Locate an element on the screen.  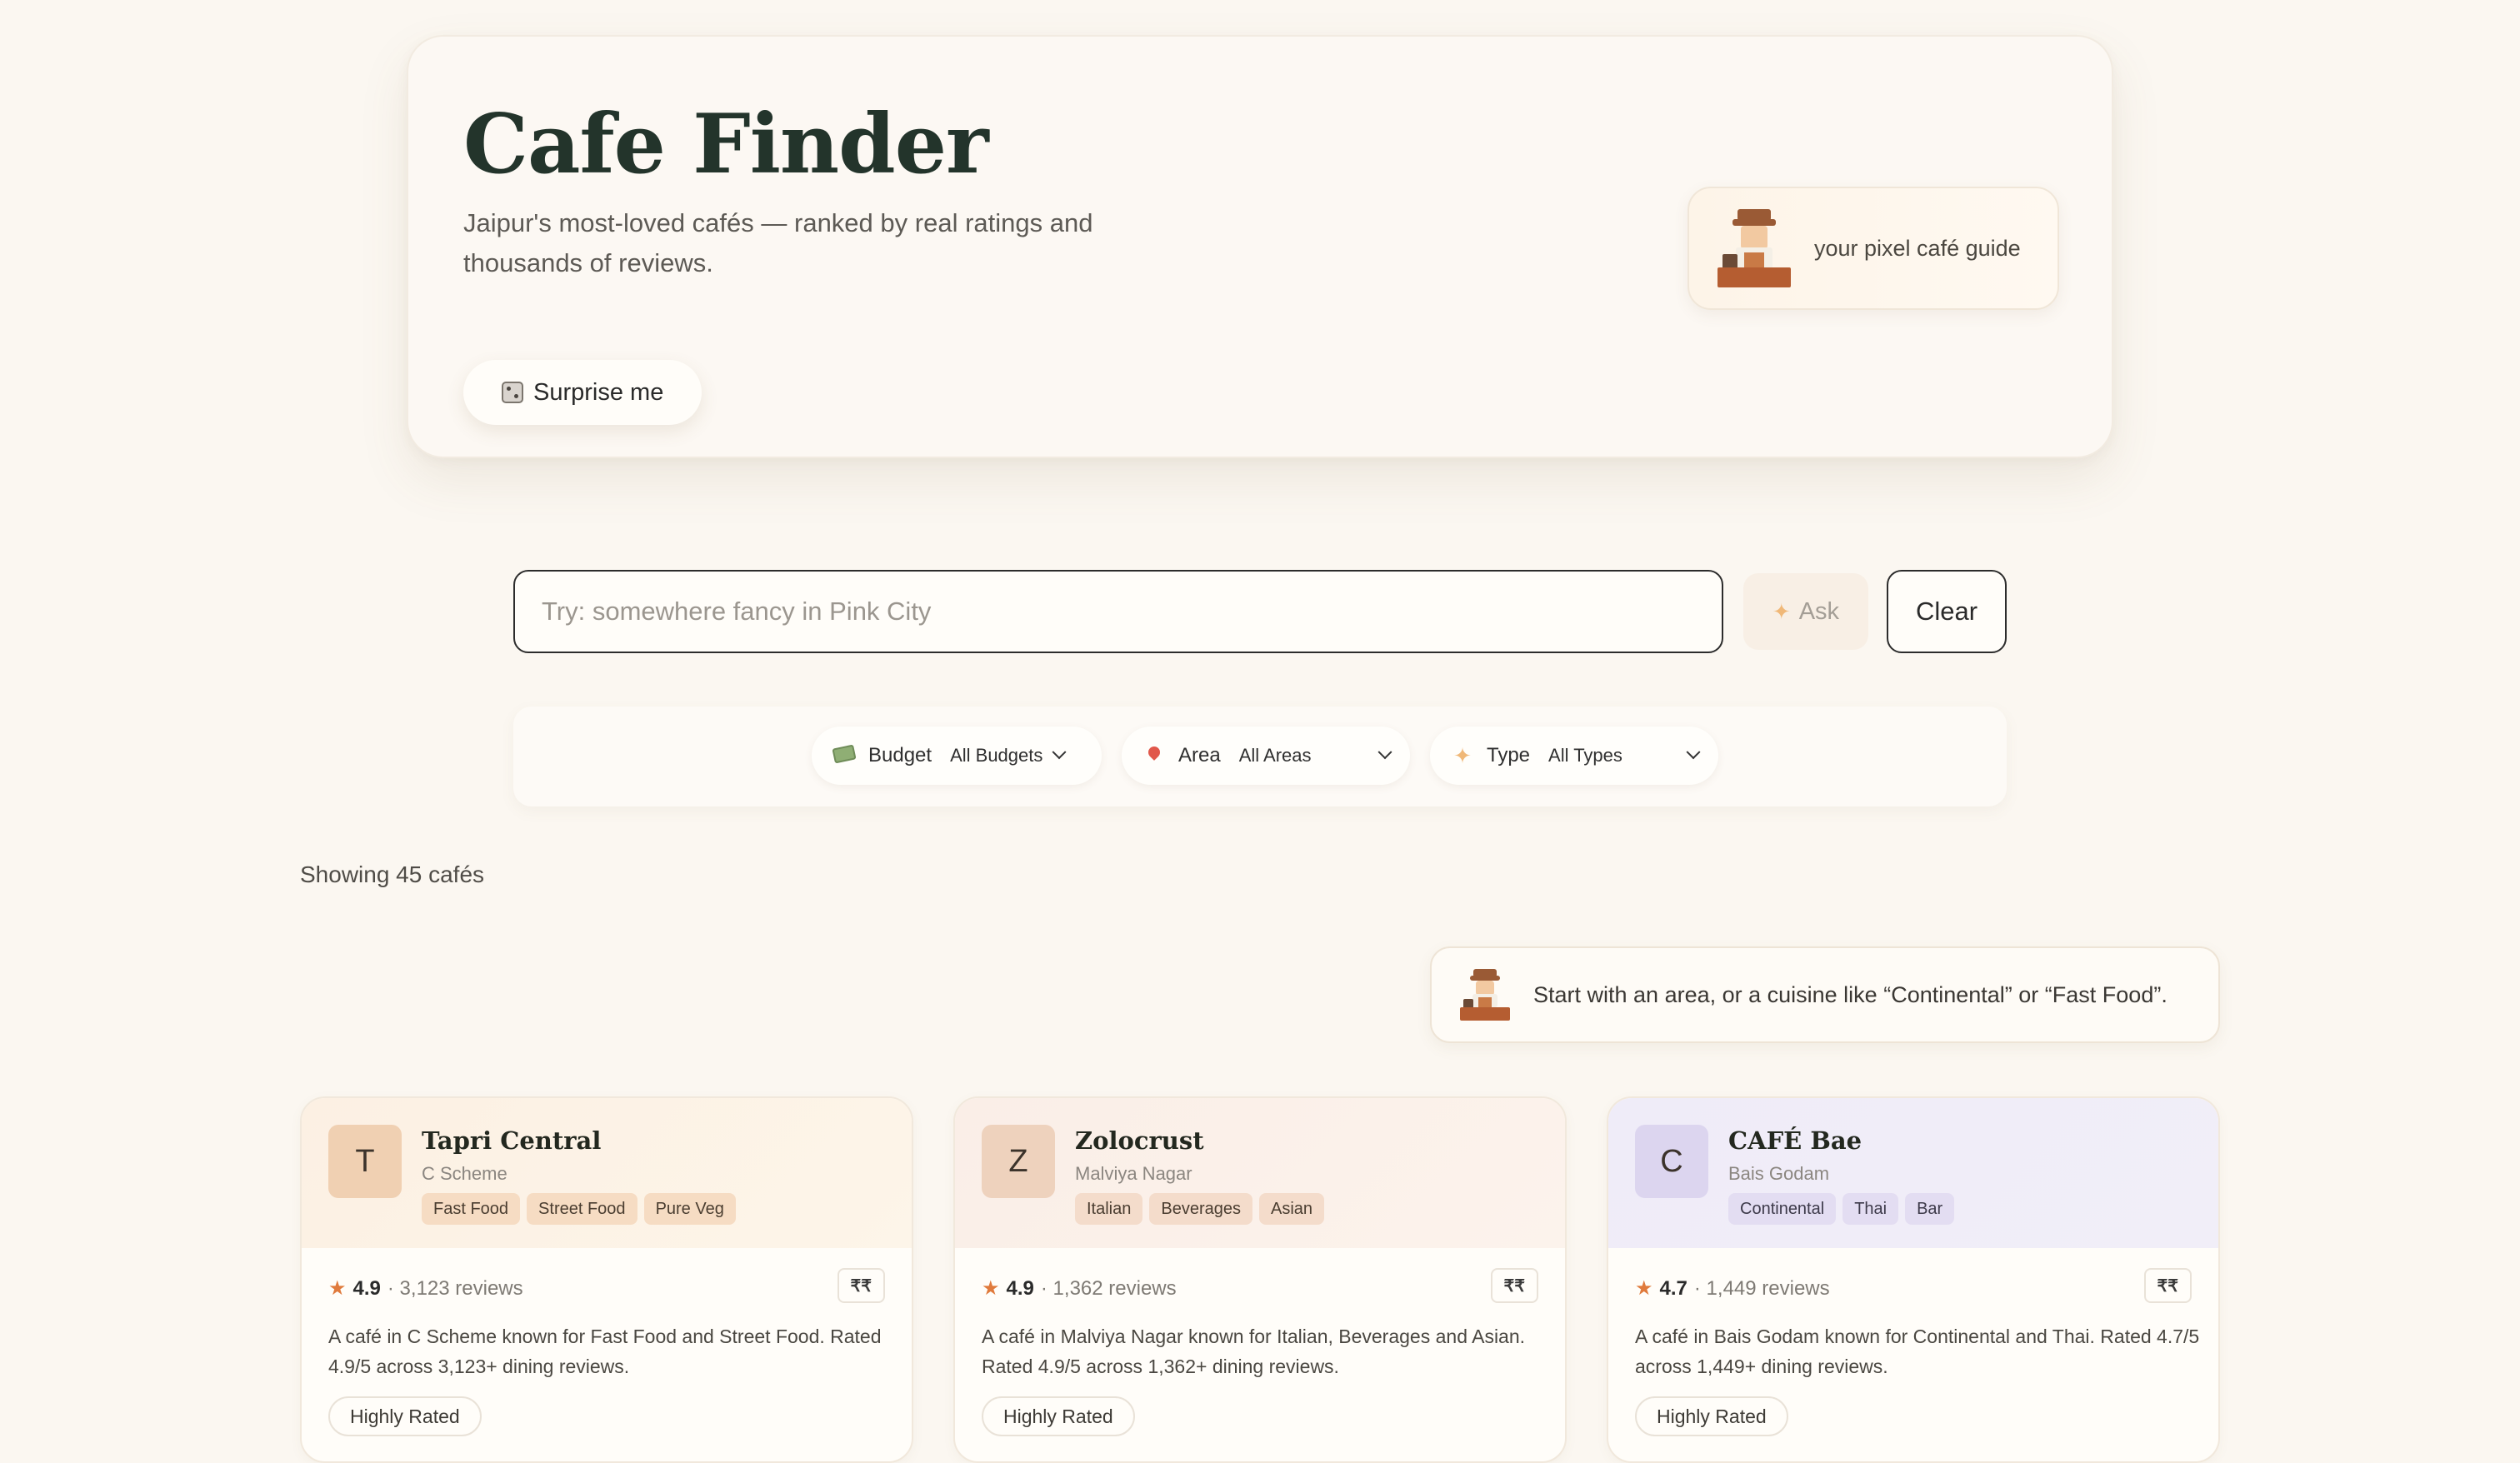
cafe-avatar: T is located at coordinates (365, 1161).